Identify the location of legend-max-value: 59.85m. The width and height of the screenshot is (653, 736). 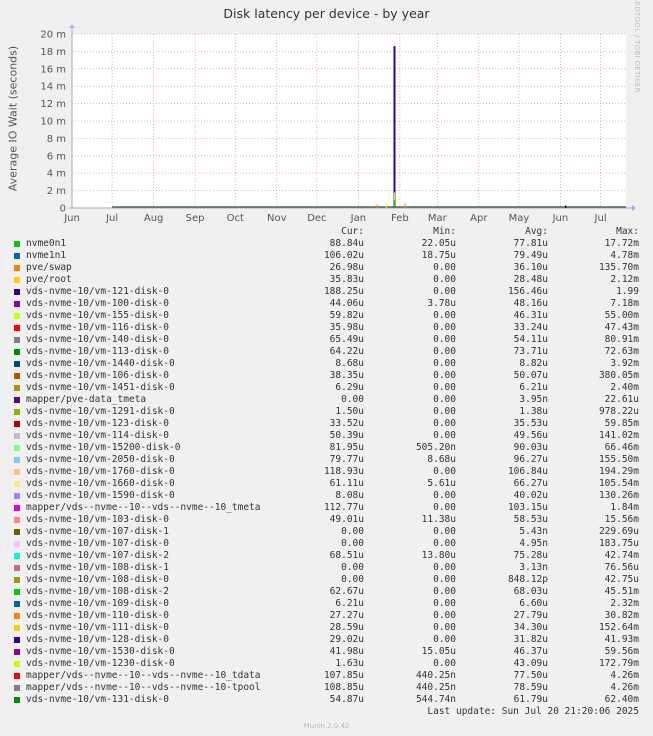
(621, 423).